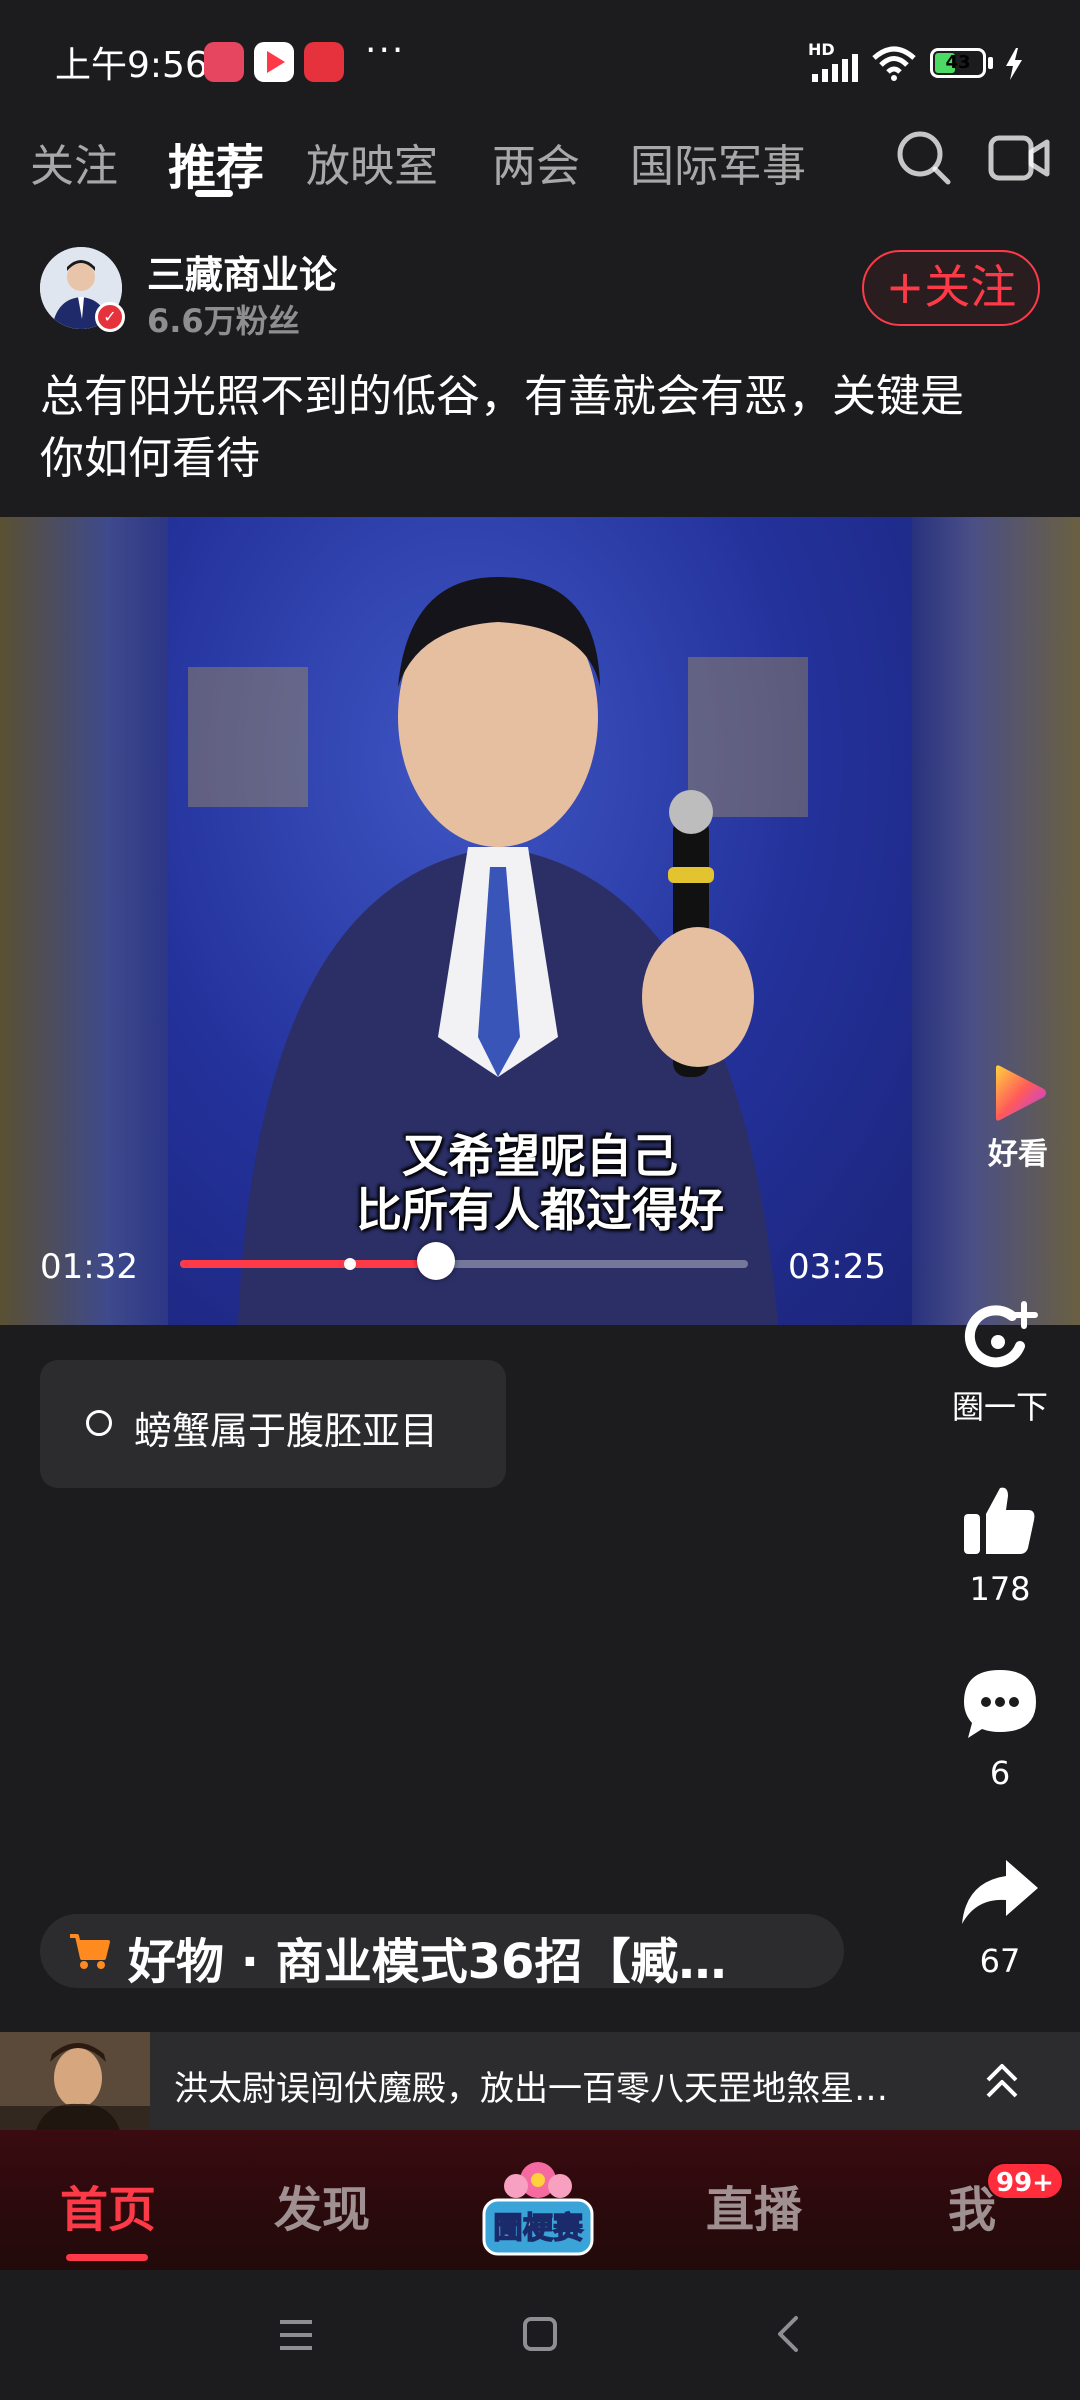 The height and width of the screenshot is (2400, 1080). I want to click on tab-screening-room: 放映室, so click(372, 162).